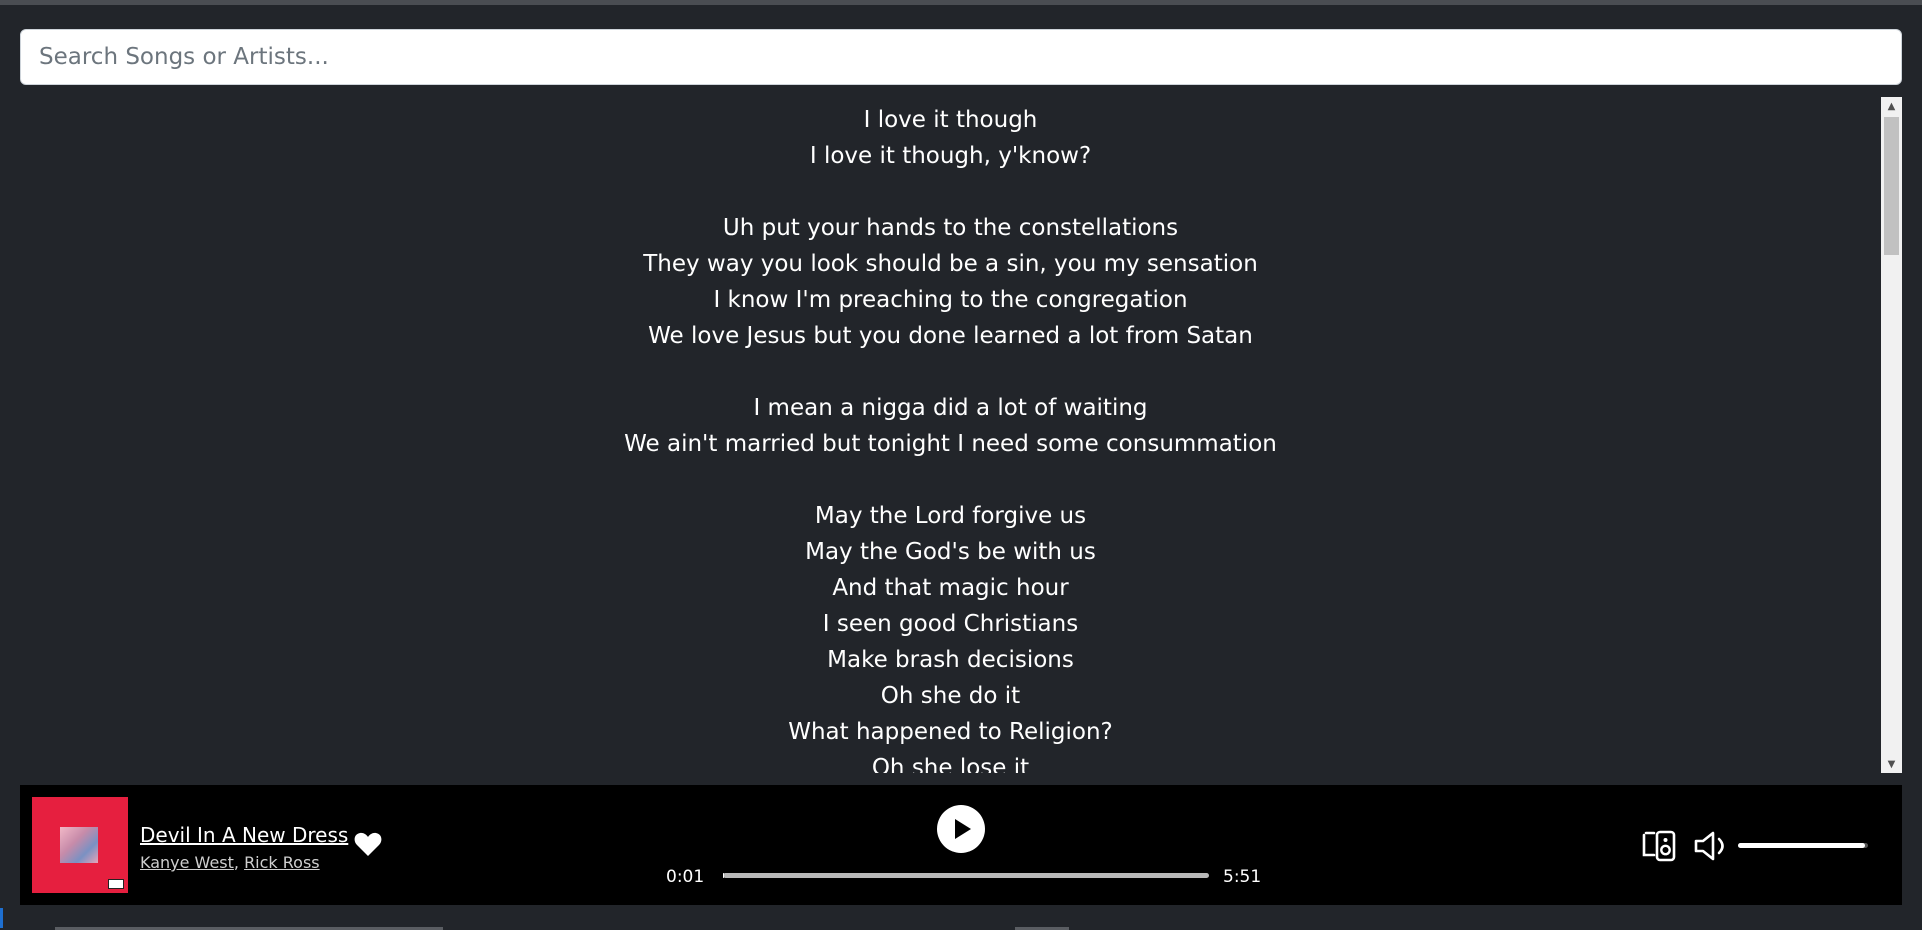 The height and width of the screenshot is (930, 1922). I want to click on volume-icon, so click(1712, 846).